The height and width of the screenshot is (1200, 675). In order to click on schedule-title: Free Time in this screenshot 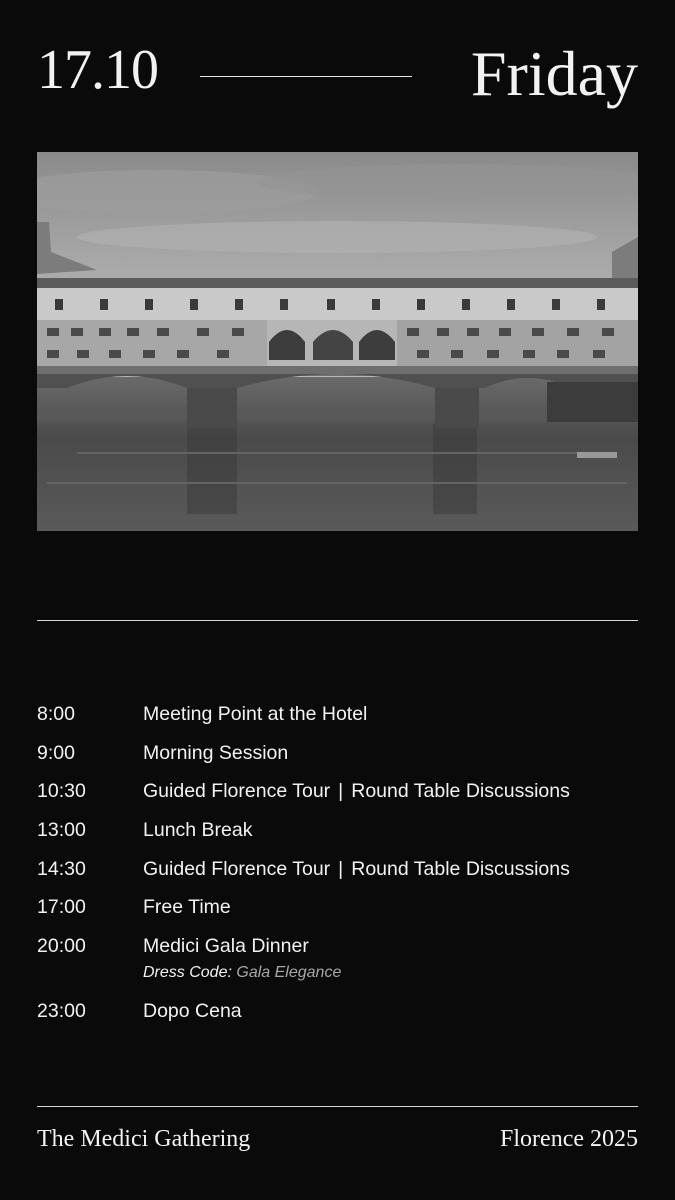, I will do `click(187, 907)`.